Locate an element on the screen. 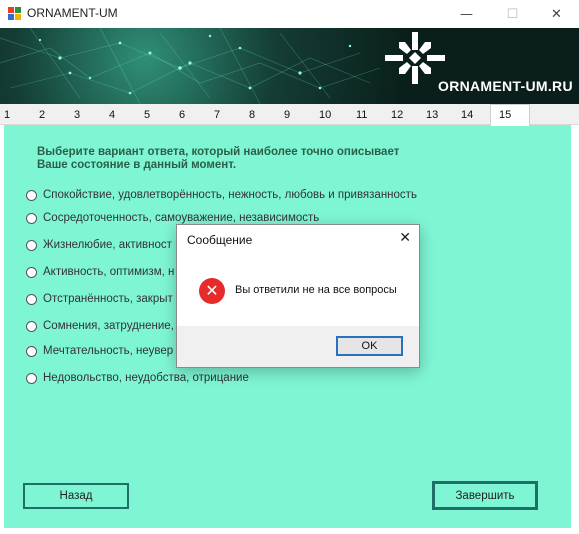  finish-button: Завершить is located at coordinates (485, 495).